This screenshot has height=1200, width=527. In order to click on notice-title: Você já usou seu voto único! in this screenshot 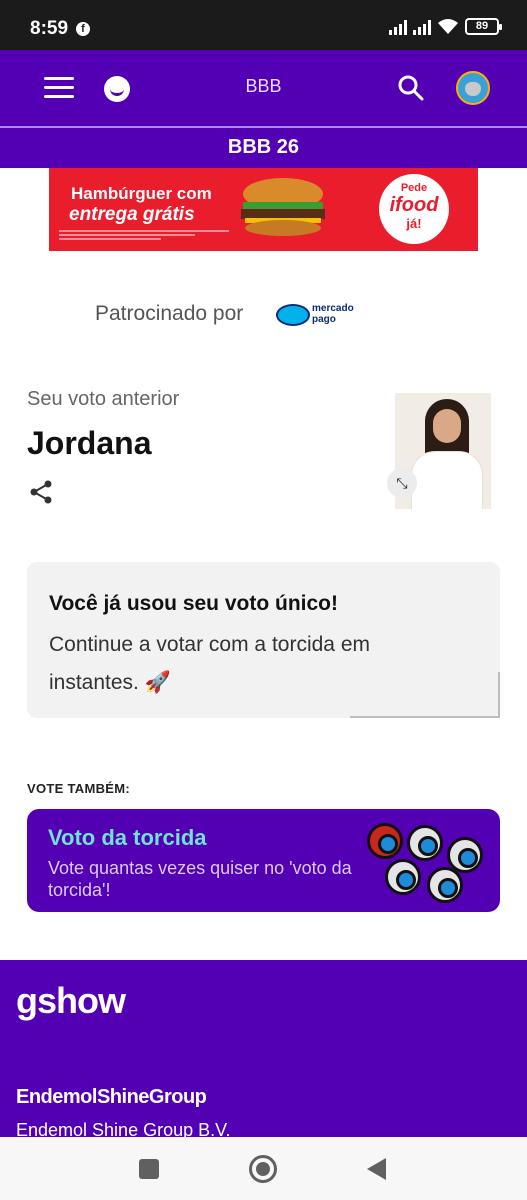, I will do `click(193, 603)`.